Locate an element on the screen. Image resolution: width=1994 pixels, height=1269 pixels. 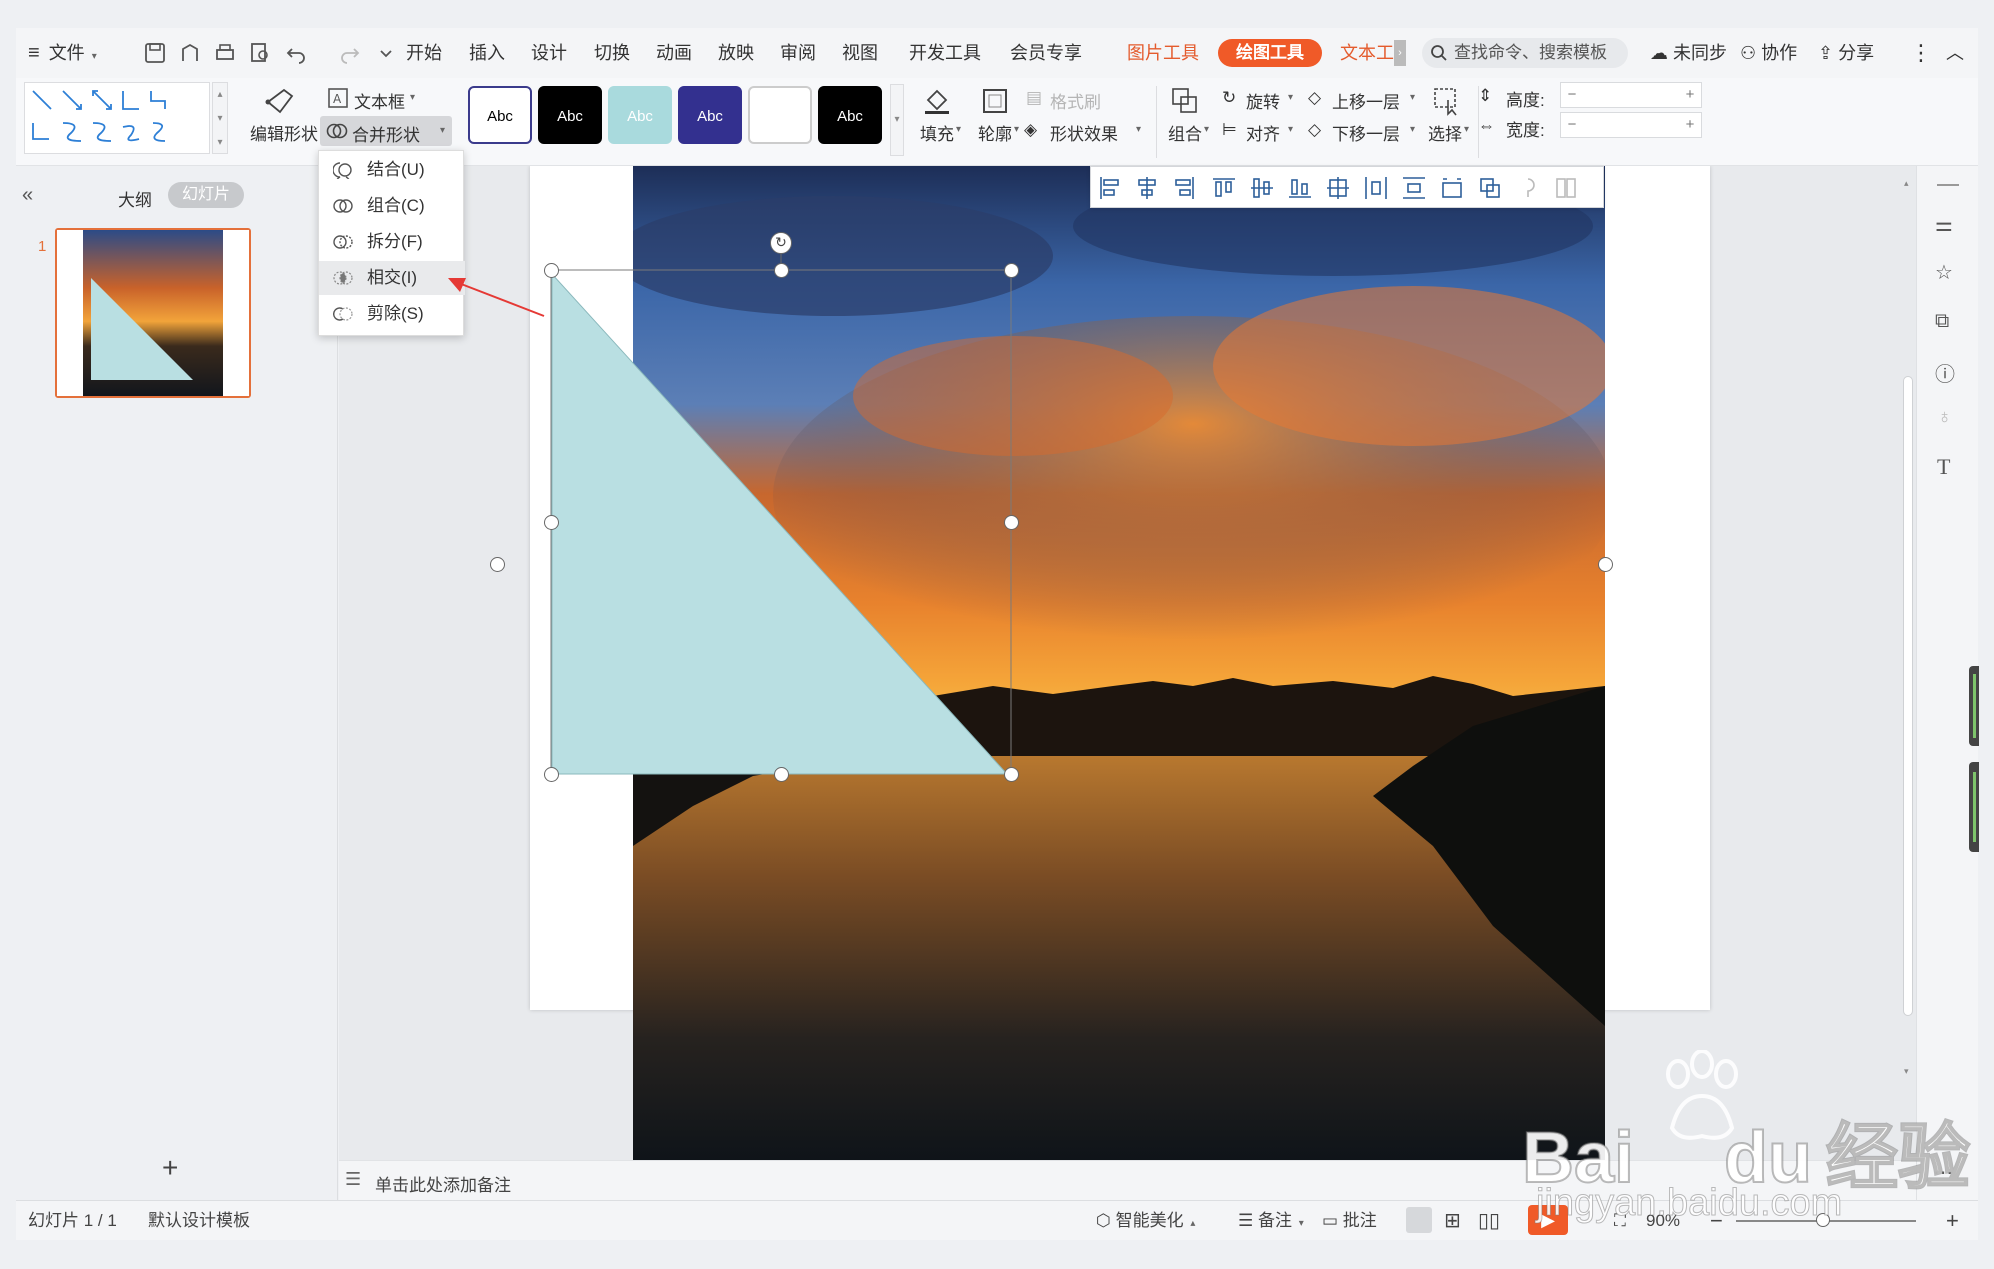
properties-icon: ⚌ is located at coordinates (1944, 224).